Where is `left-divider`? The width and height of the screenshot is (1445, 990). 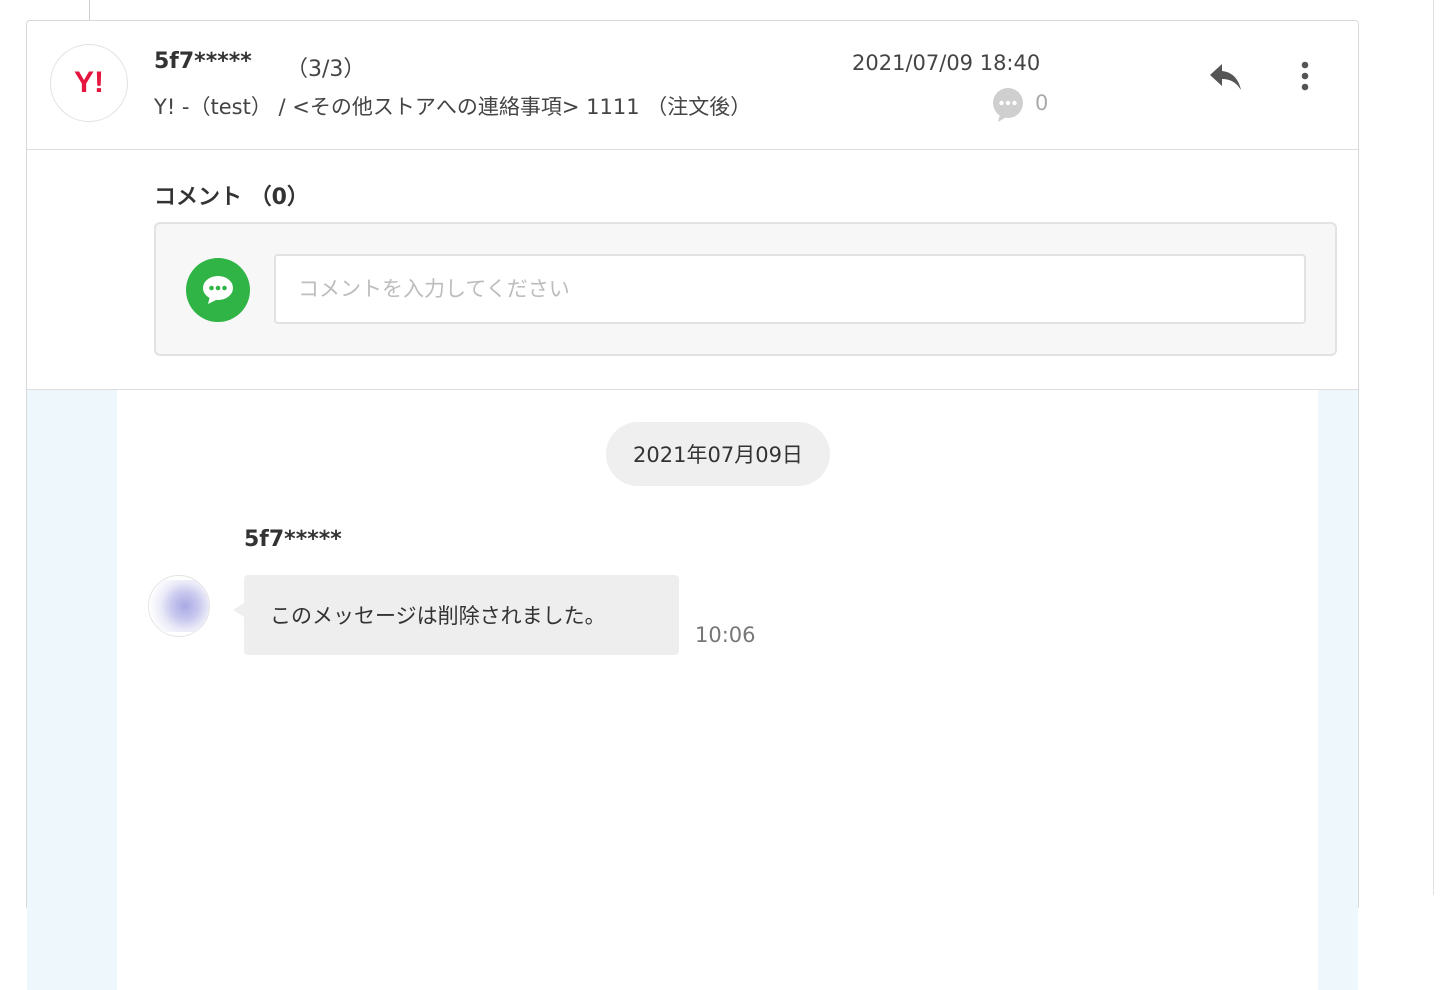
left-divider is located at coordinates (89, 10).